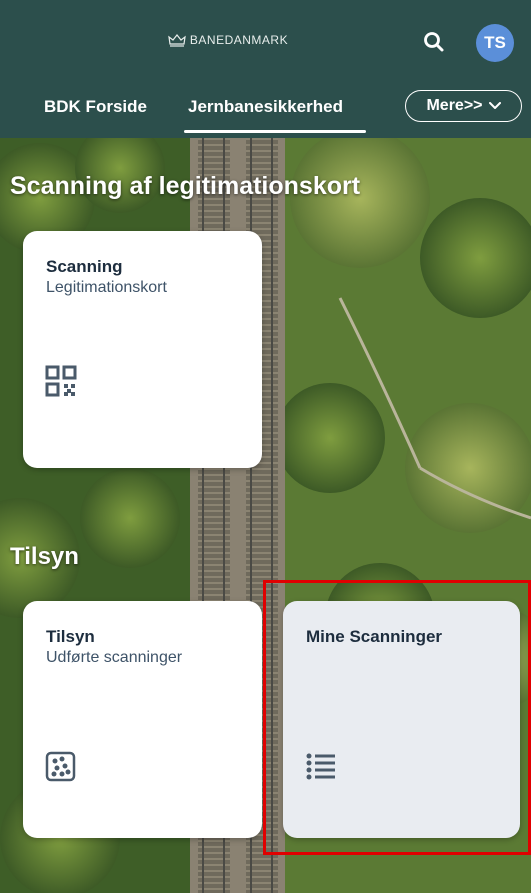  I want to click on tile-tilsyn: Tilsyn Udførte scanninger, so click(142, 719).